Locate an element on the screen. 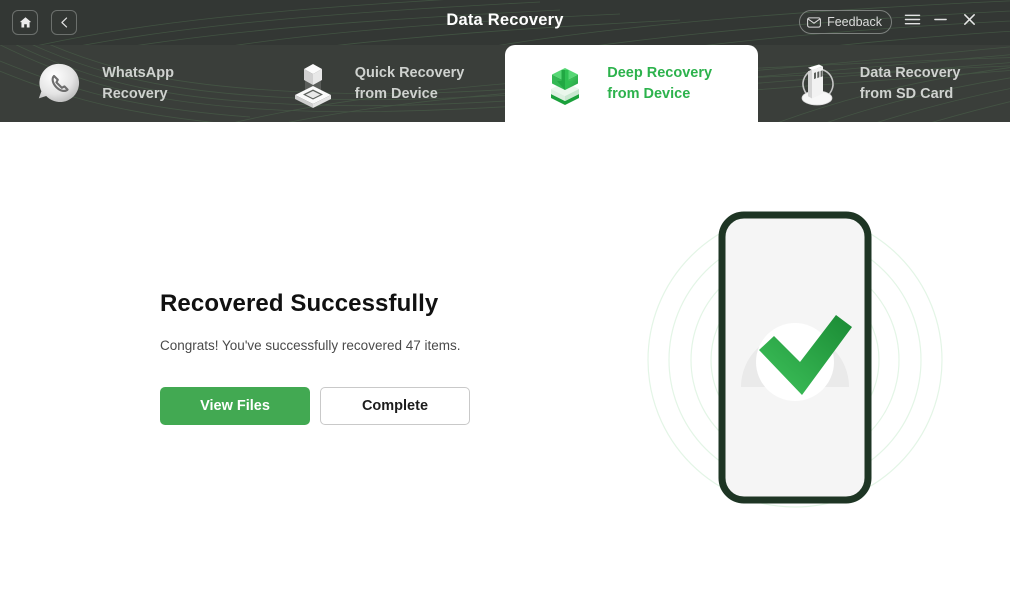  tab-label: Quick Recovery from Device is located at coordinates (409, 83).